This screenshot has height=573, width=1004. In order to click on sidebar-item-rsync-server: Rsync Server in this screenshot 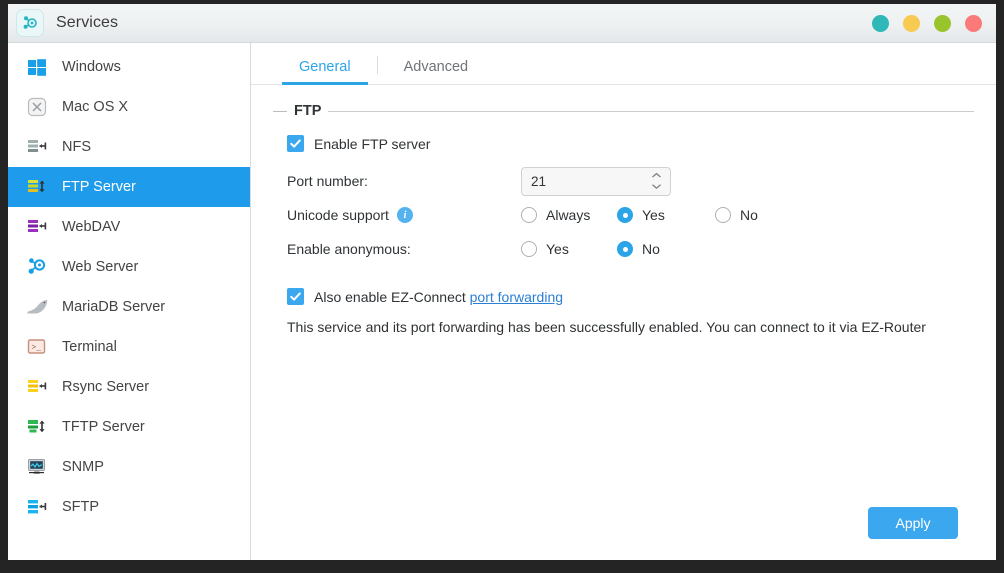, I will do `click(129, 387)`.